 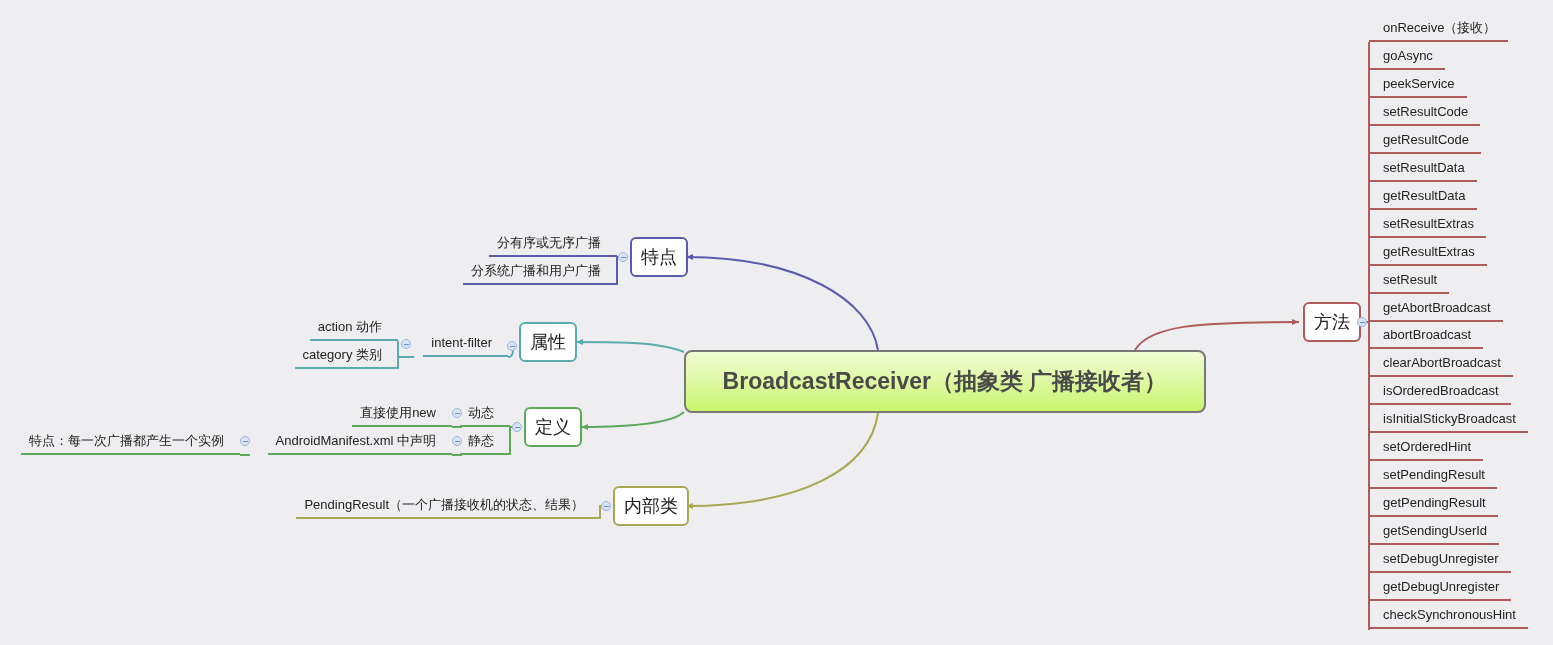 What do you see at coordinates (1440, 562) in the screenshot?
I see `subtopic-label: setDebugUnregister` at bounding box center [1440, 562].